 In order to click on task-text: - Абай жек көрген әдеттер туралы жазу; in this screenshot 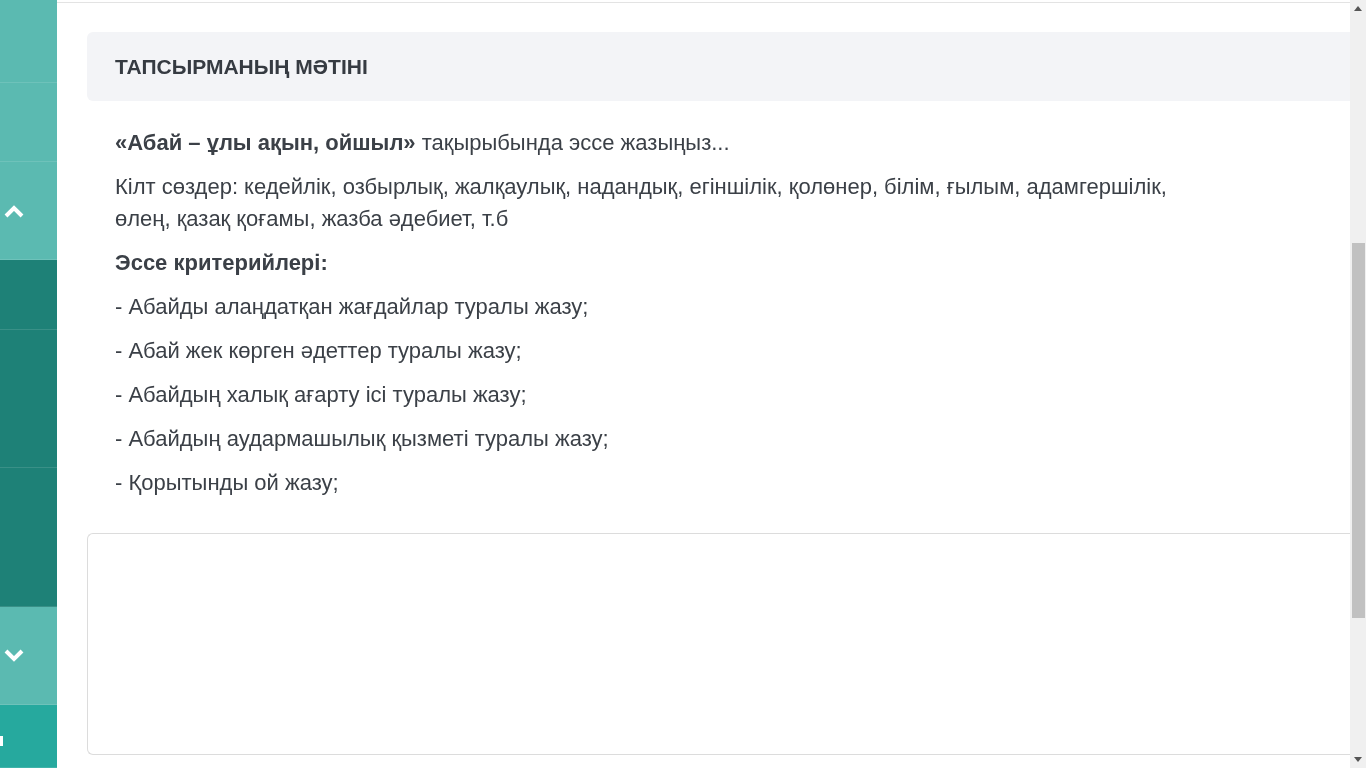, I will do `click(319, 351)`.